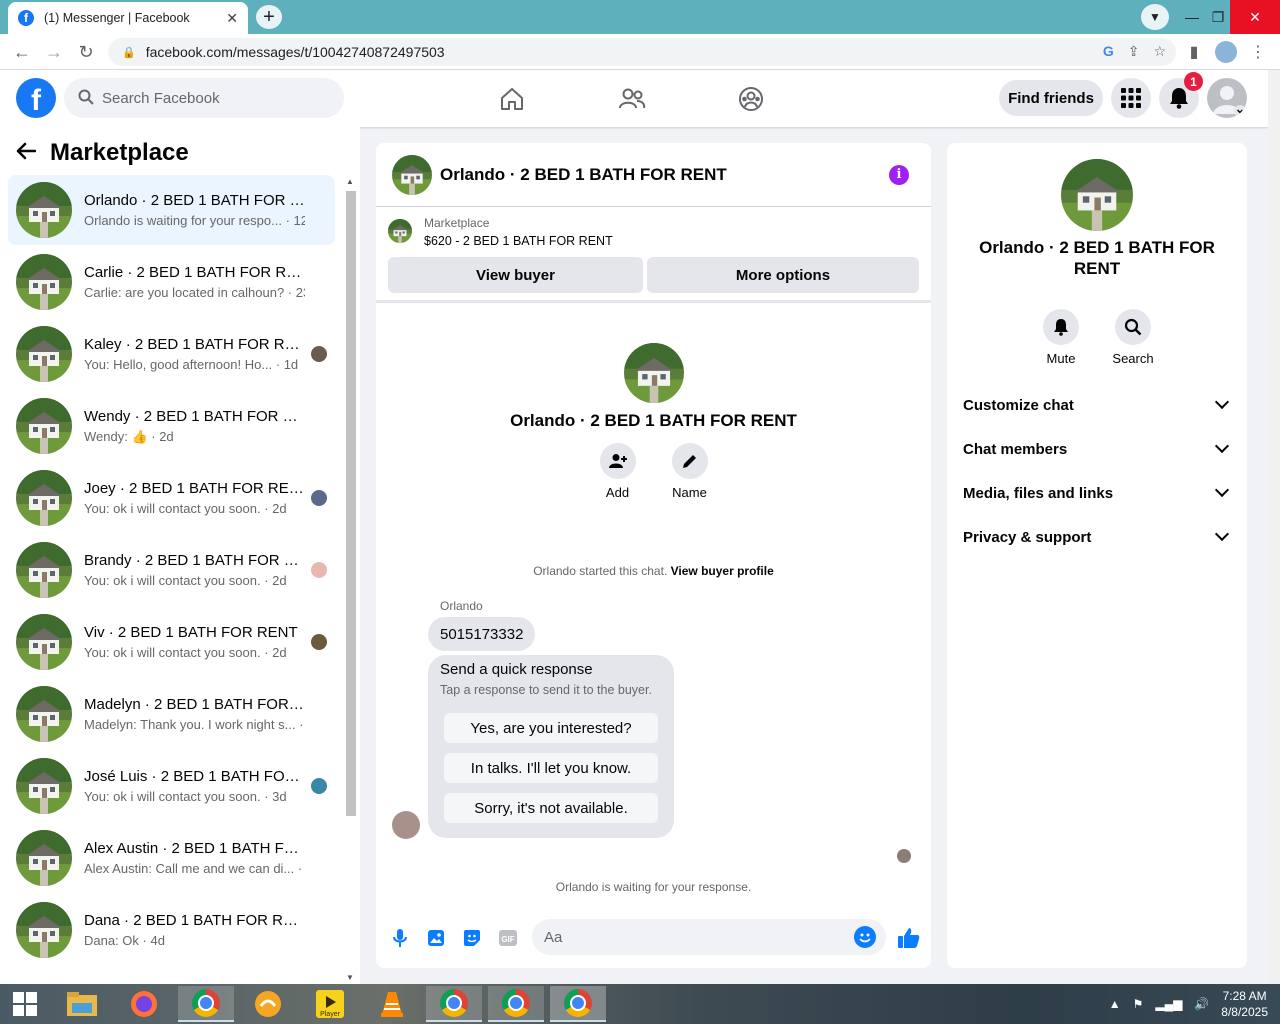  I want to click on quick-response-not-available: Sorry, it's not available., so click(551, 808).